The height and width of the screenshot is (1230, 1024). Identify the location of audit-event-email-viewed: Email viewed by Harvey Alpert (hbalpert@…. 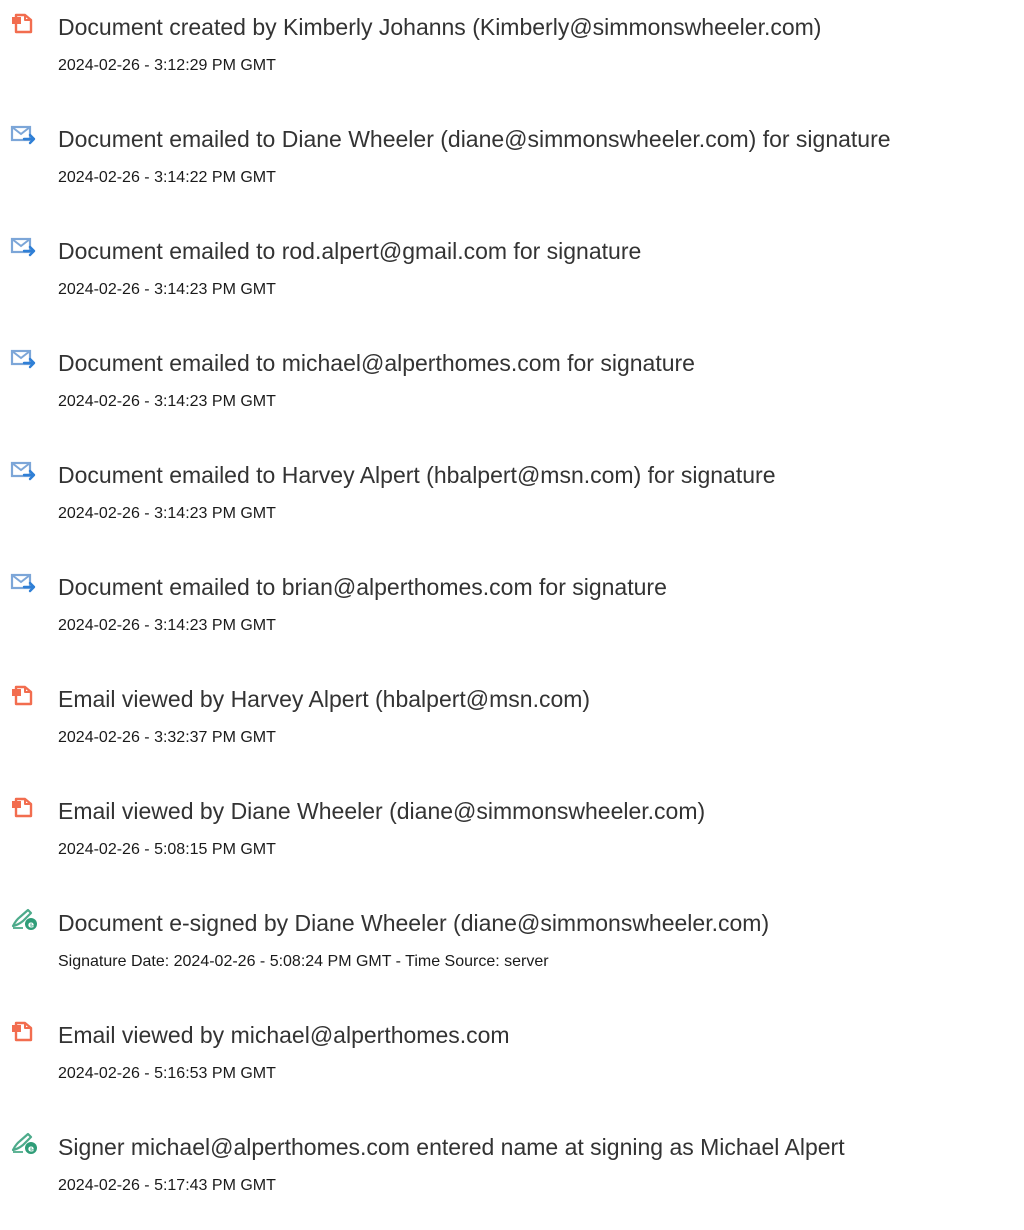
(512, 732).